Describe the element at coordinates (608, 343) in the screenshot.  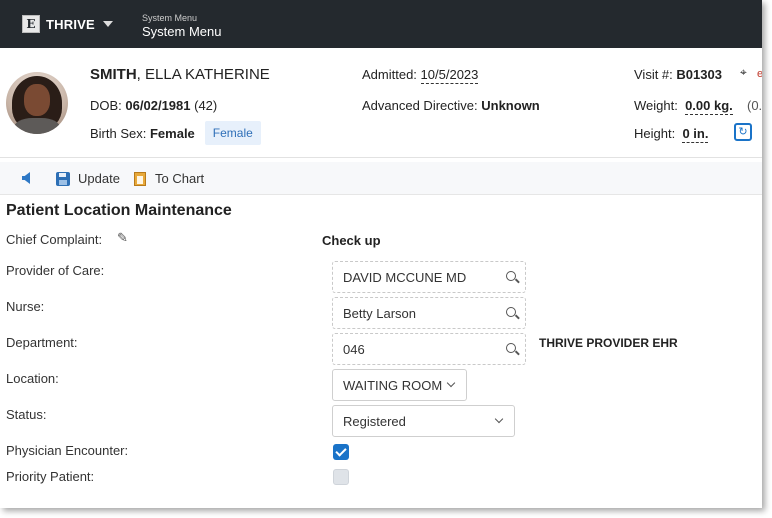
I see `department-name: THRIVE PROVIDER EHR` at that location.